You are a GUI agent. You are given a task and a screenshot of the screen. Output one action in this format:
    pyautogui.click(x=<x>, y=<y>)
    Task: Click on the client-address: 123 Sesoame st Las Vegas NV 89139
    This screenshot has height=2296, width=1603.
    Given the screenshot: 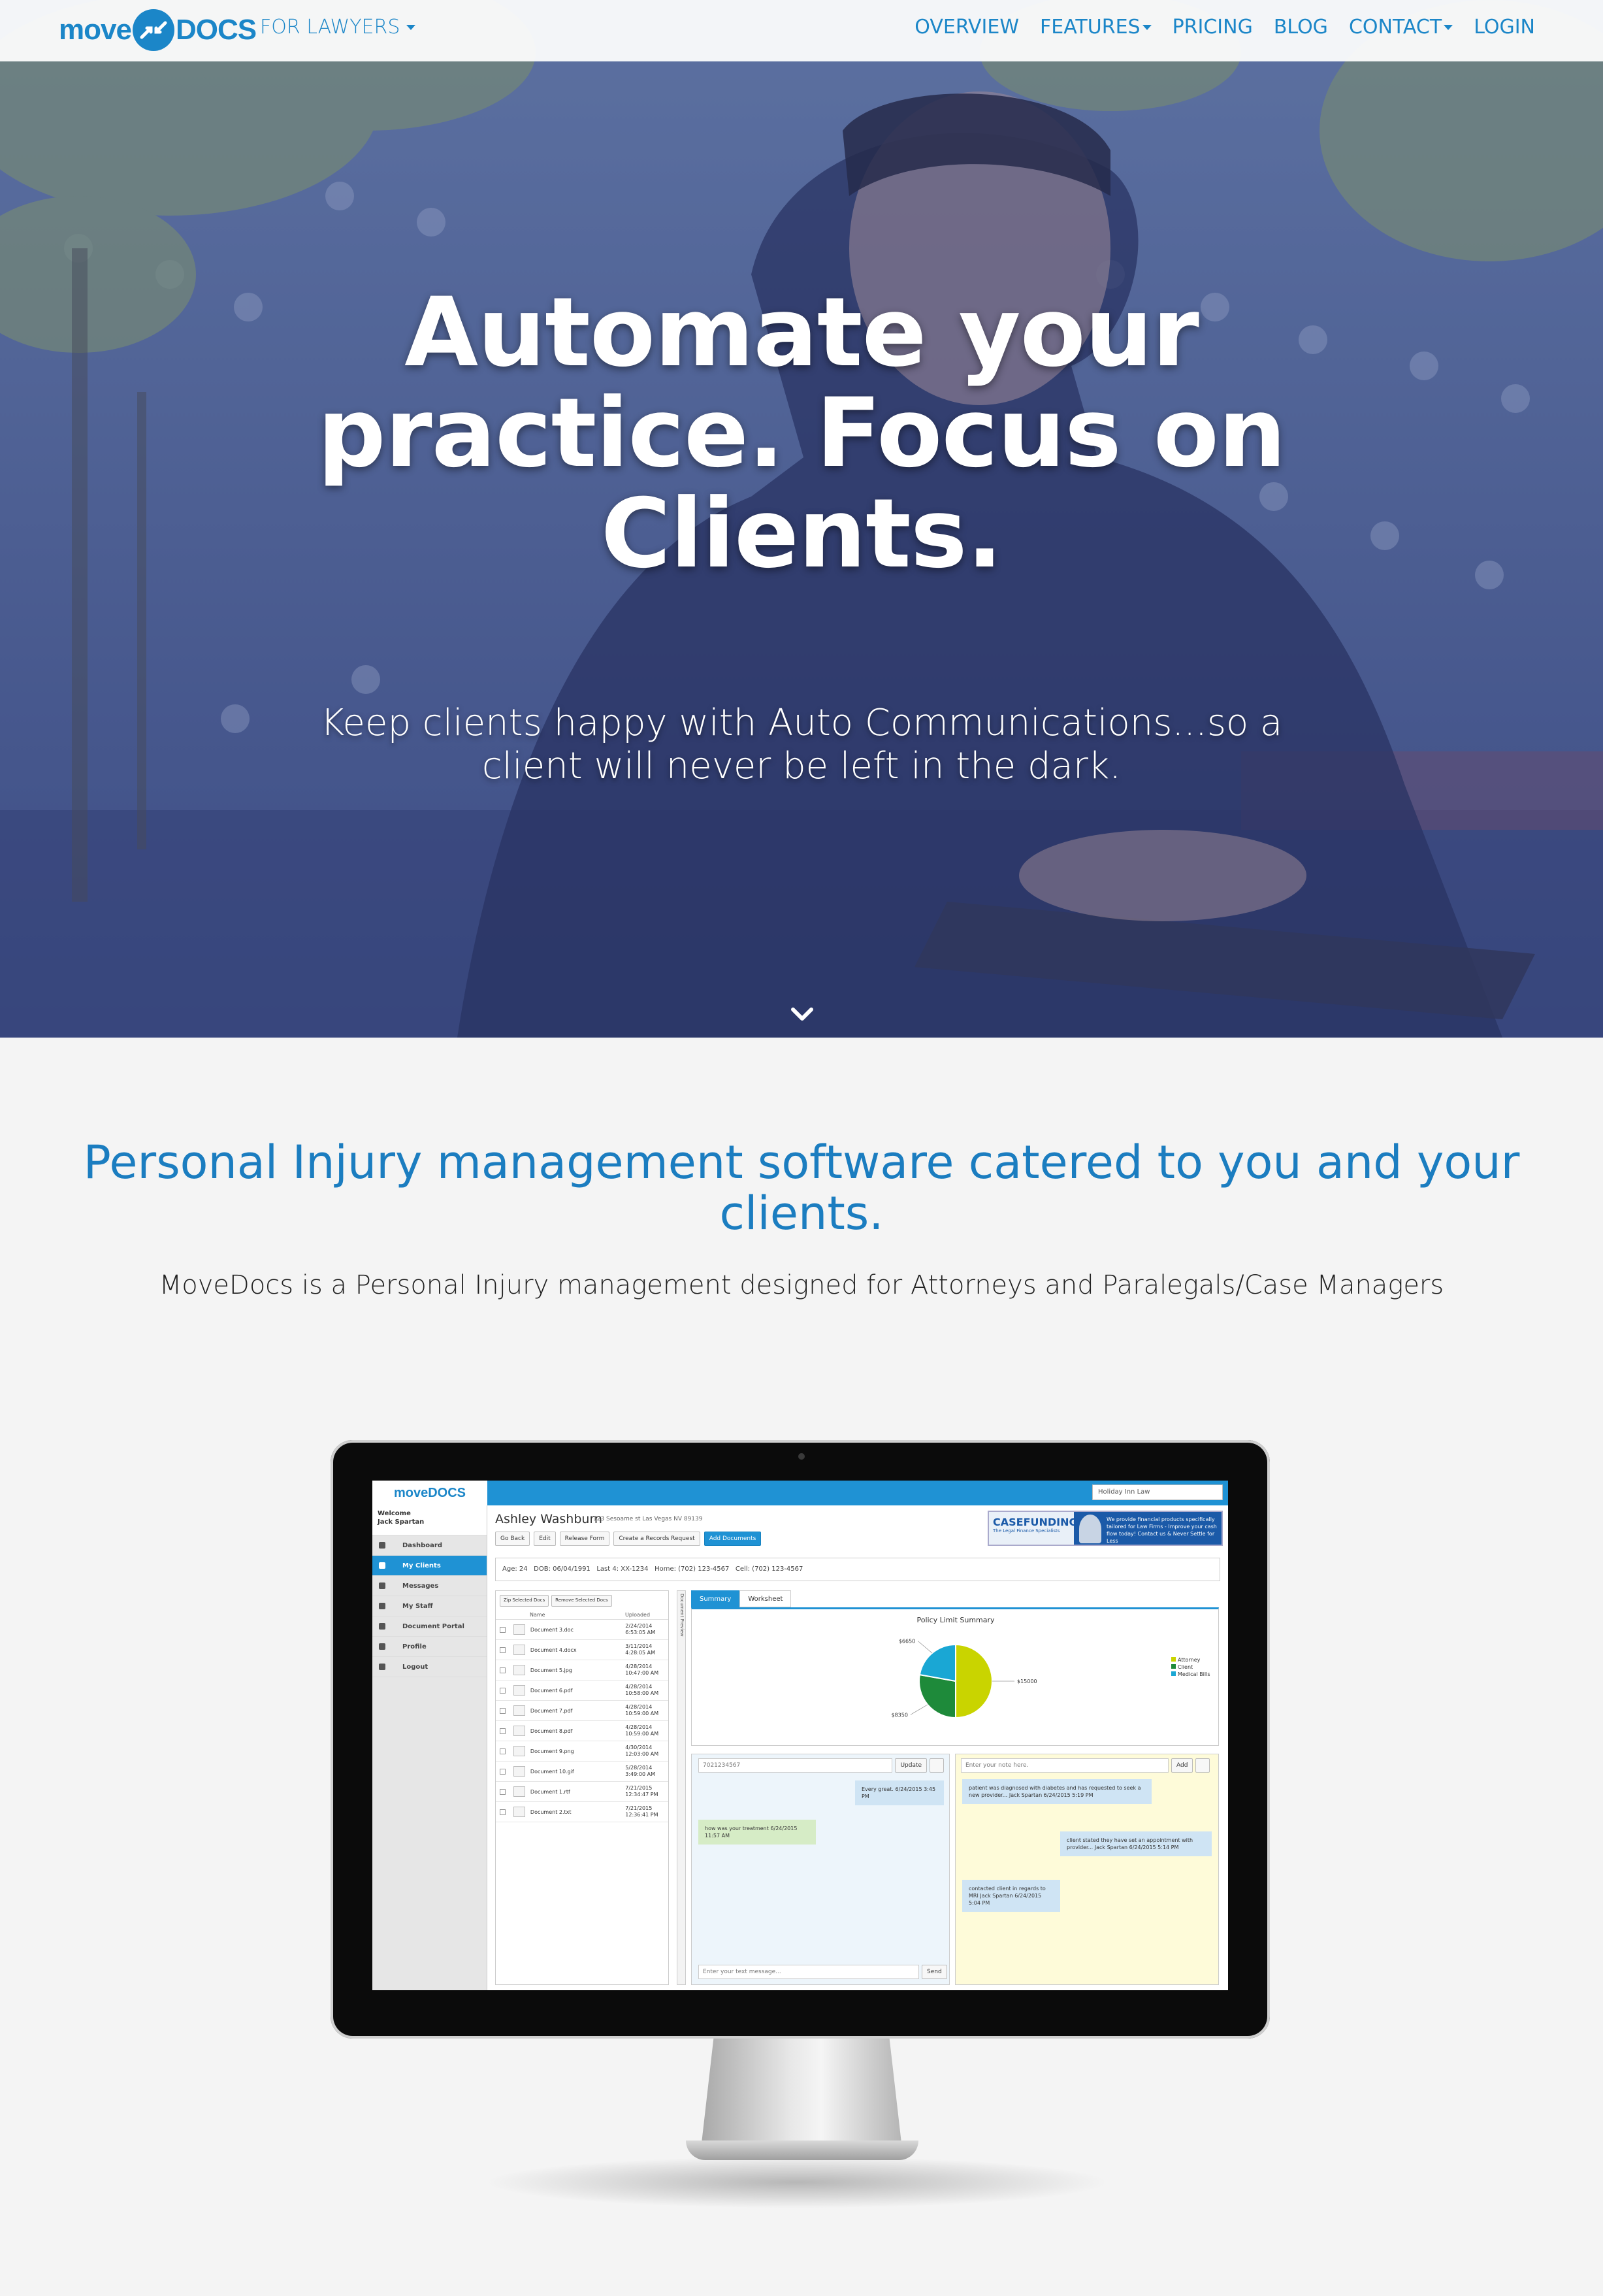 What is the action you would take?
    pyautogui.click(x=648, y=1519)
    